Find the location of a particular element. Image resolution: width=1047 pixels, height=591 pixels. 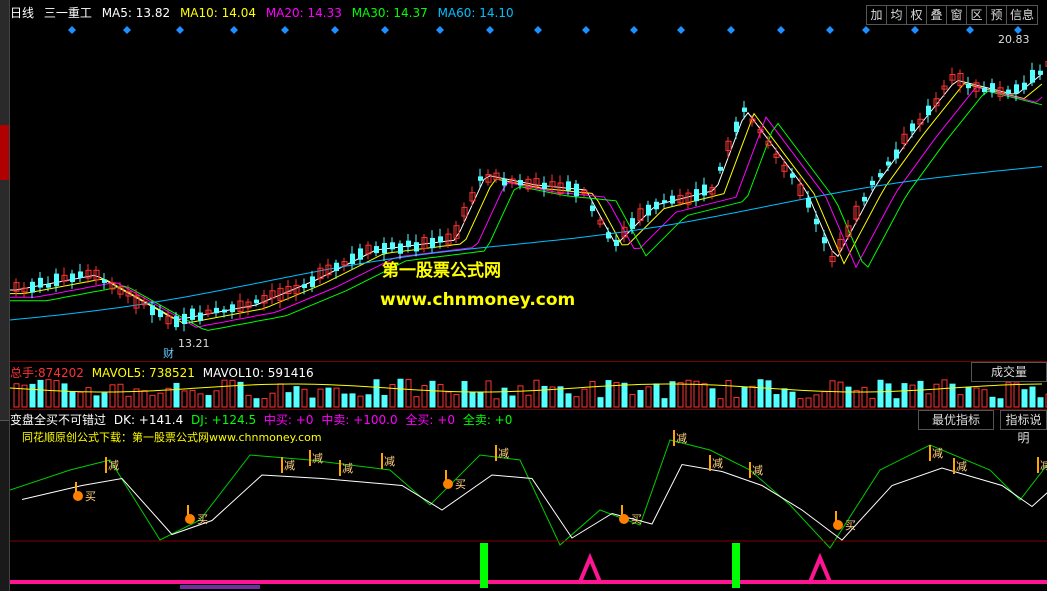

bottom-signal-bars is located at coordinates (528, 566).